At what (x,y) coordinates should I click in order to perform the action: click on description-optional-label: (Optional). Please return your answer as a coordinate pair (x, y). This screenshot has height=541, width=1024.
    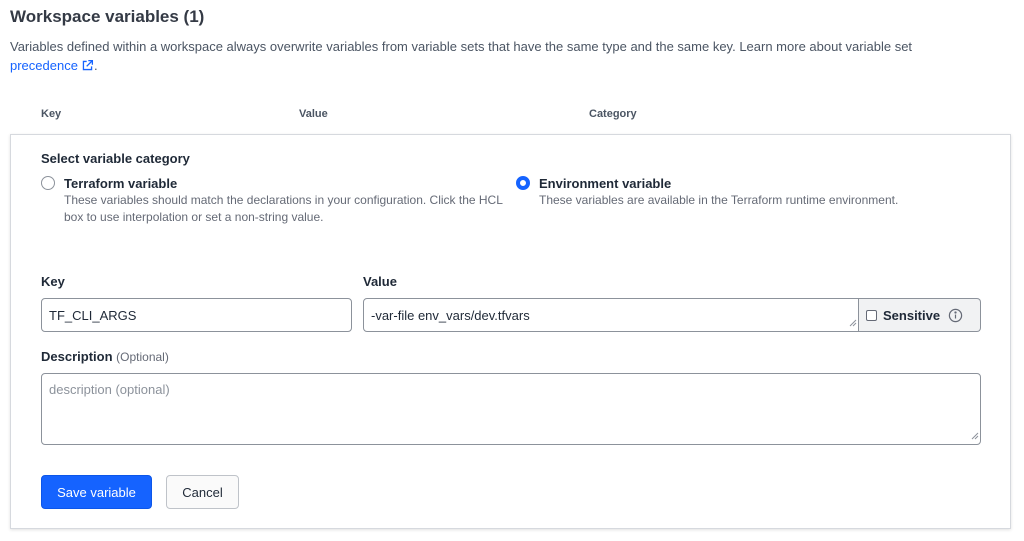
    Looking at the image, I should click on (142, 357).